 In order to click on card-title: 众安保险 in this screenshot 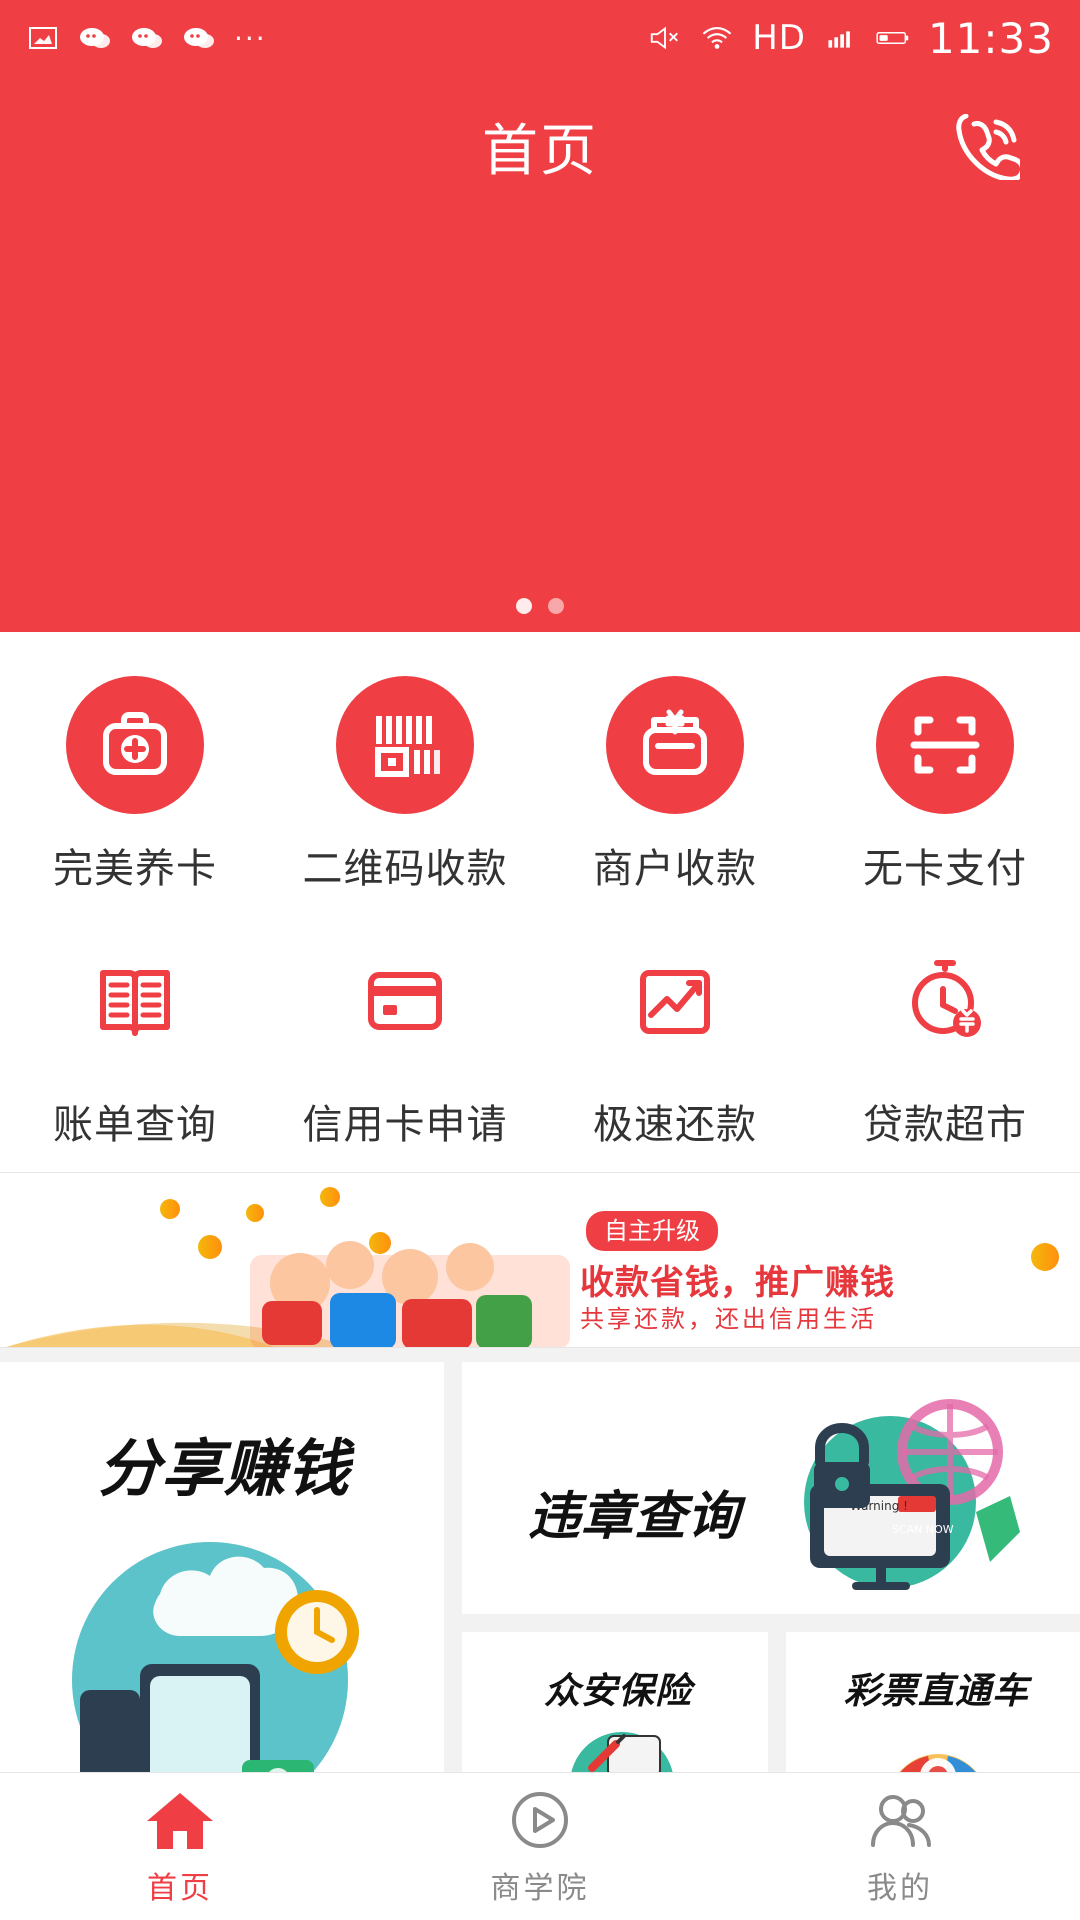, I will do `click(618, 1691)`.